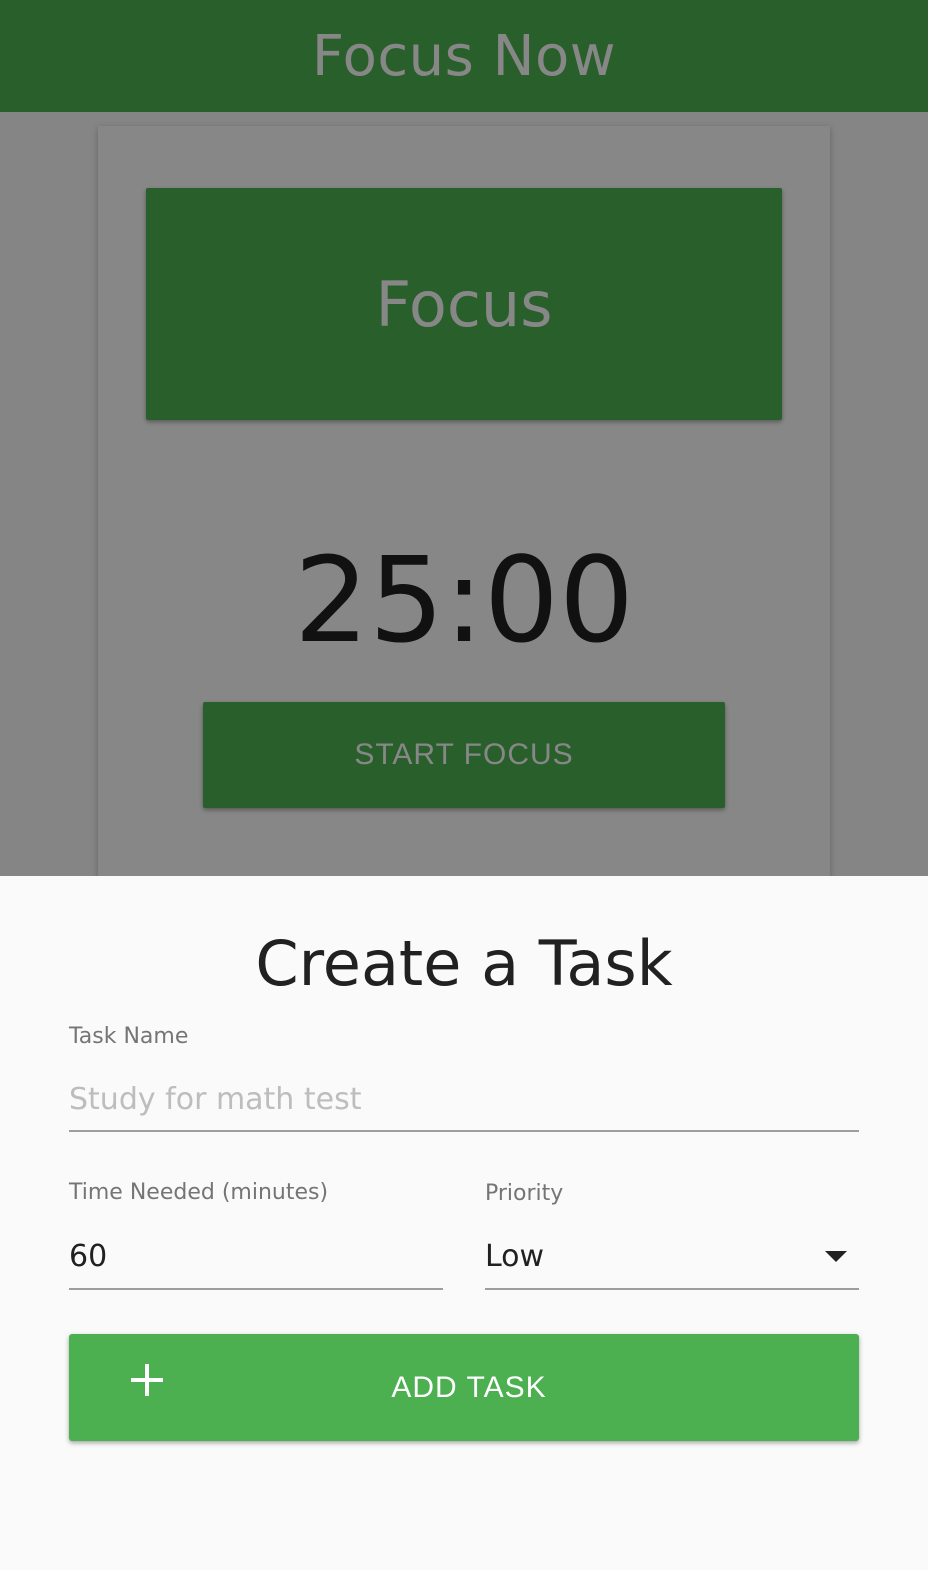  Describe the element at coordinates (199, 1192) in the screenshot. I see `time-needed-label: Time Needed (minutes)` at that location.